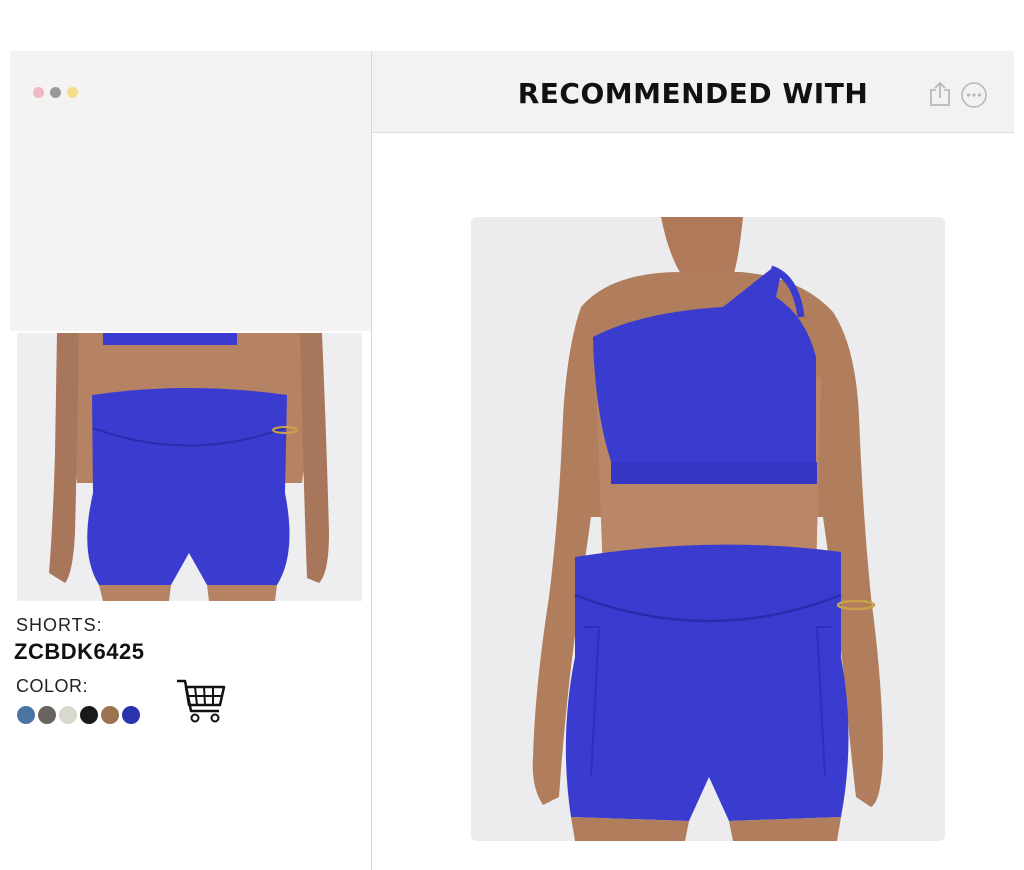  Describe the element at coordinates (974, 95) in the screenshot. I see `more-options-icon` at that location.